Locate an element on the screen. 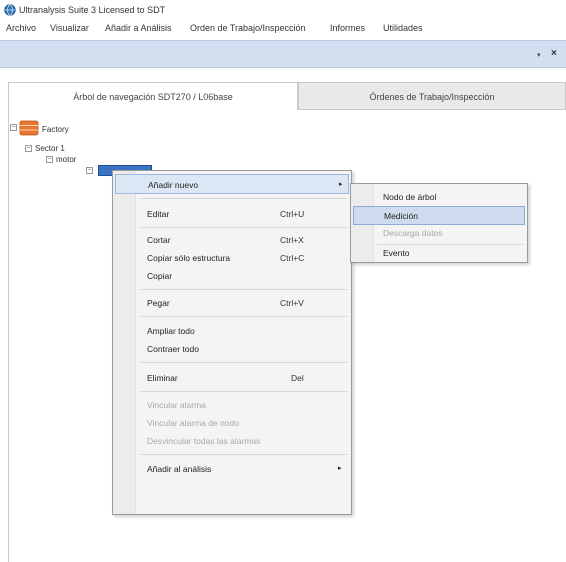 This screenshot has height=562, width=566. menu-orden-trabajo: Orden de Trabajo/Inspección is located at coordinates (248, 28).